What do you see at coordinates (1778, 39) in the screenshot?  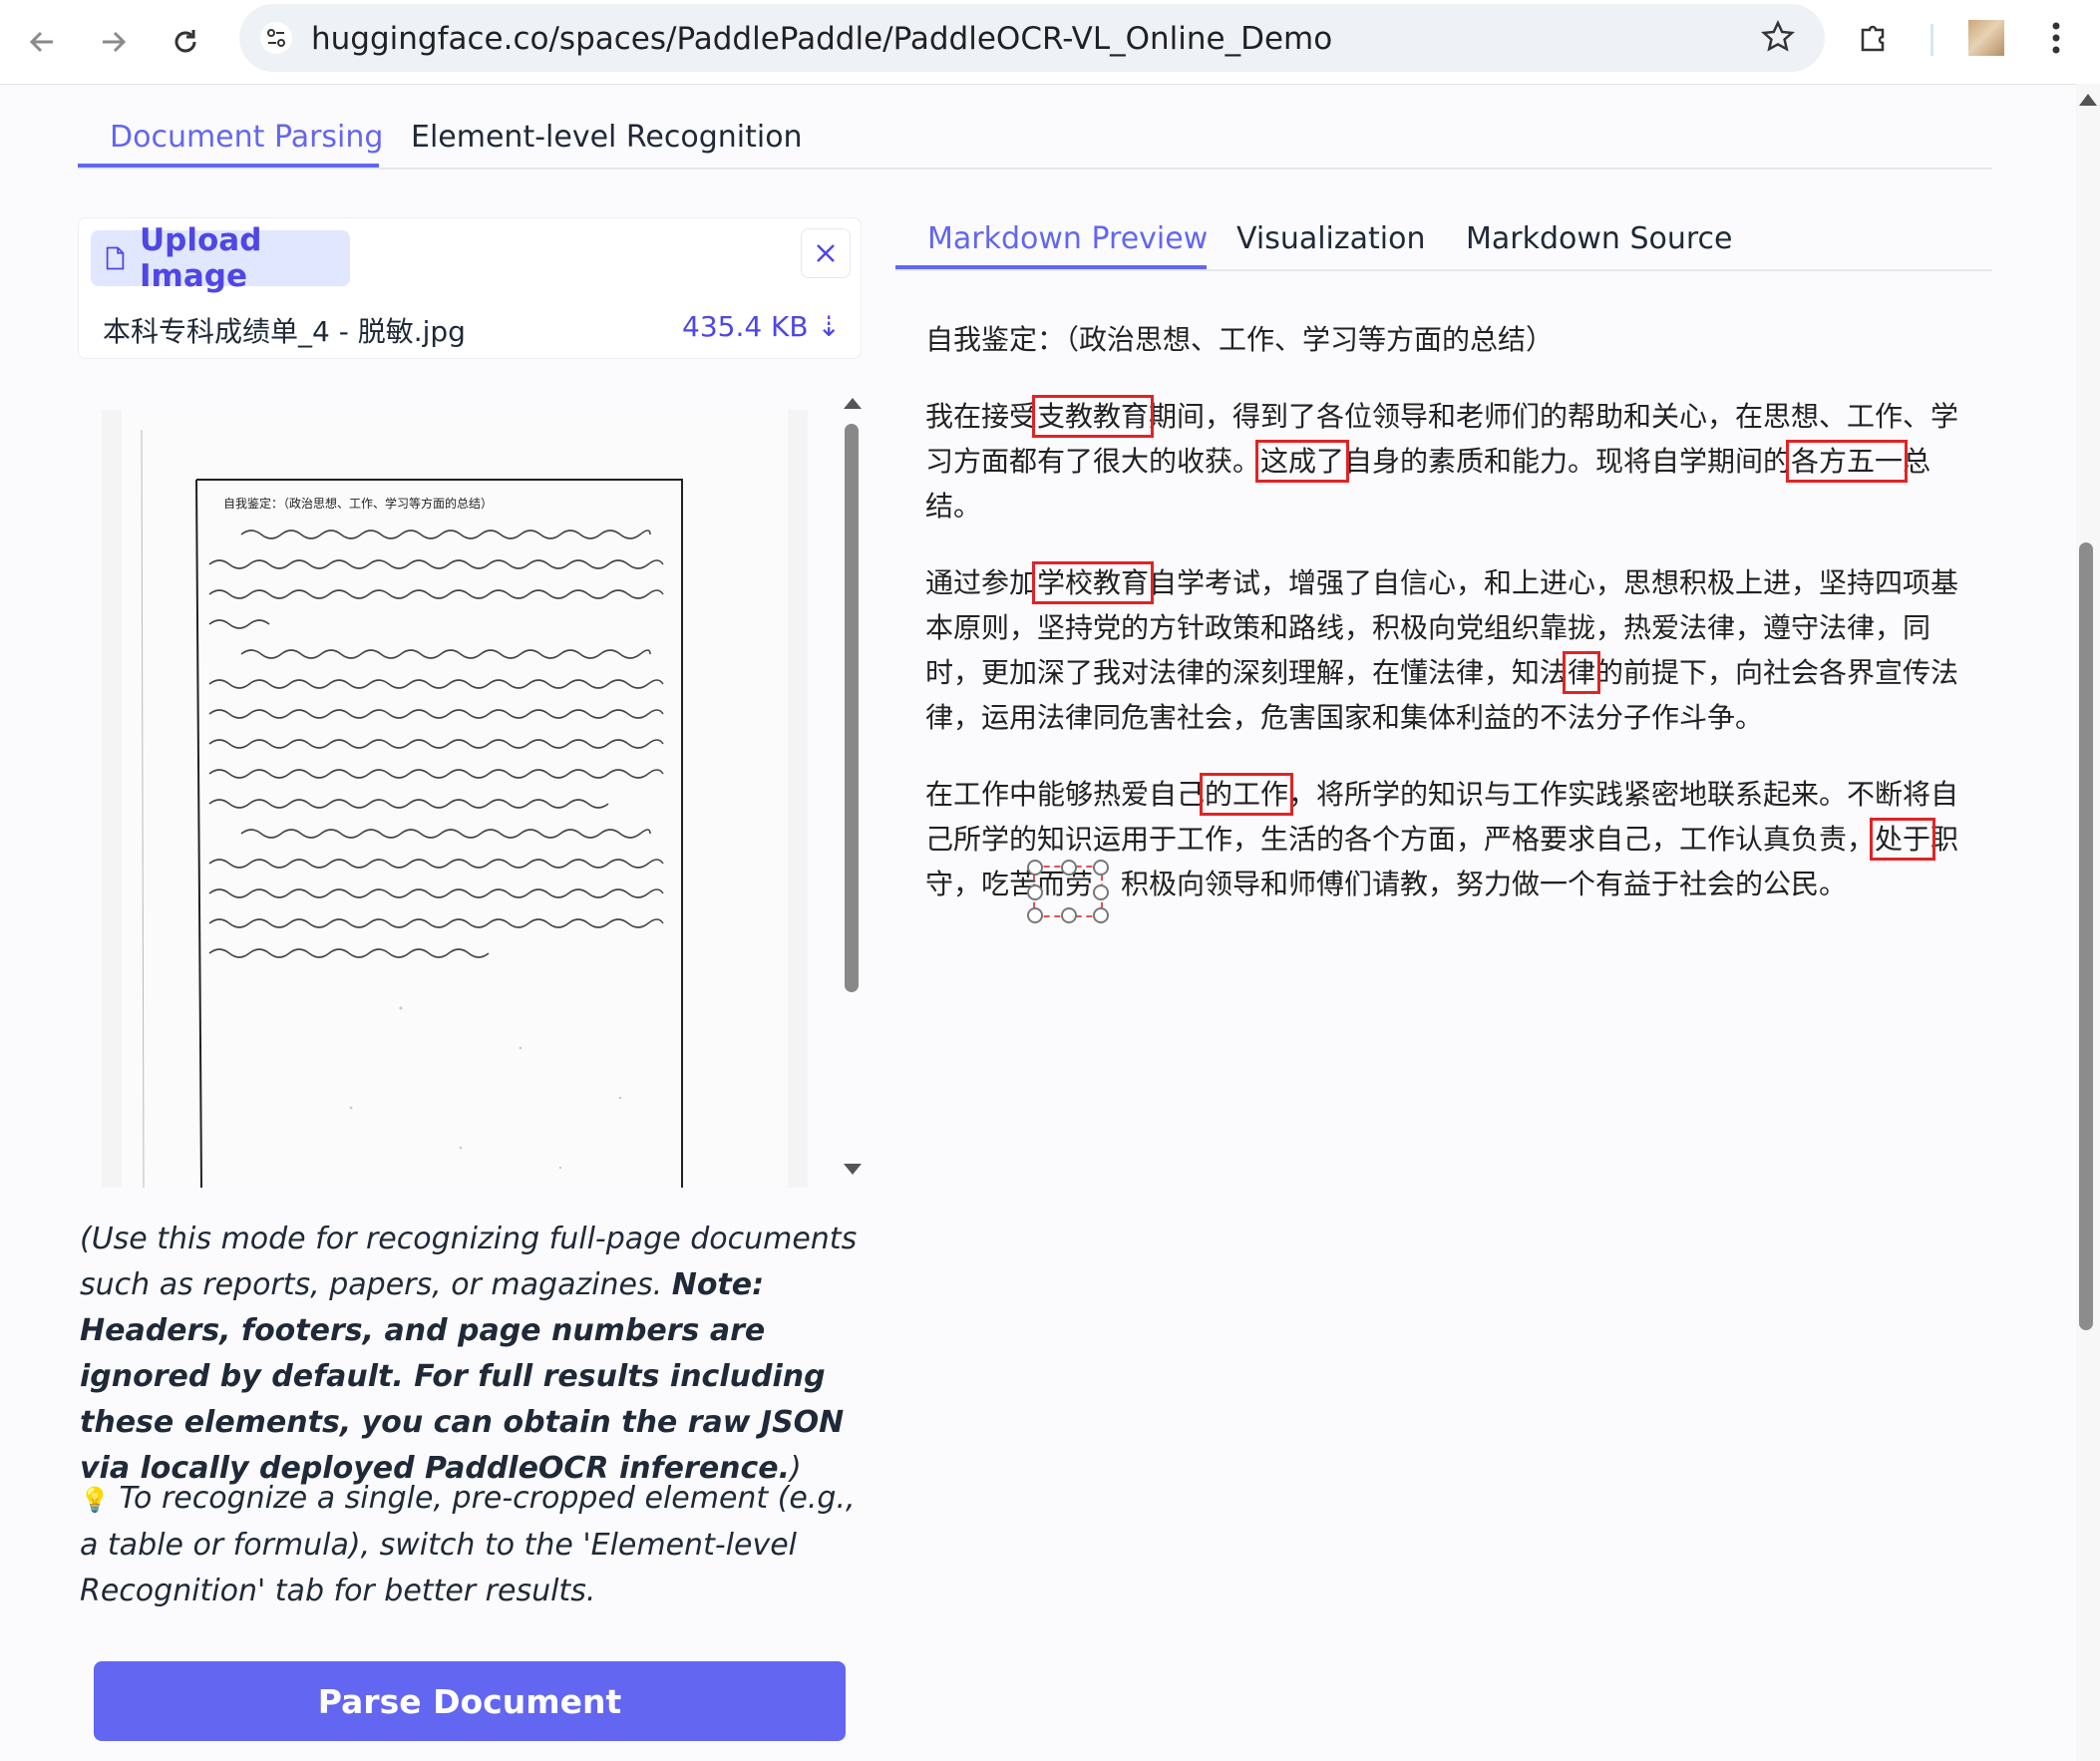 I see `bookmark-star-icon` at bounding box center [1778, 39].